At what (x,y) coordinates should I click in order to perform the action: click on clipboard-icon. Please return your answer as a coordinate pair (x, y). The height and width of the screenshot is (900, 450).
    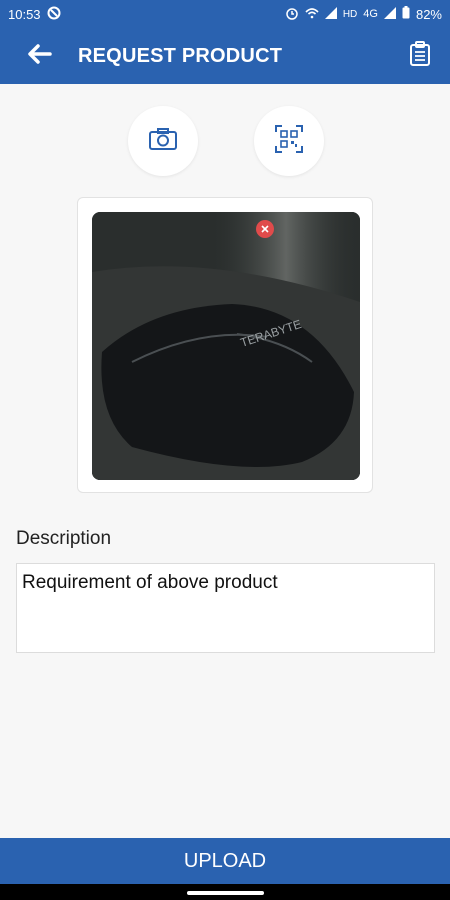
    Looking at the image, I should click on (420, 56).